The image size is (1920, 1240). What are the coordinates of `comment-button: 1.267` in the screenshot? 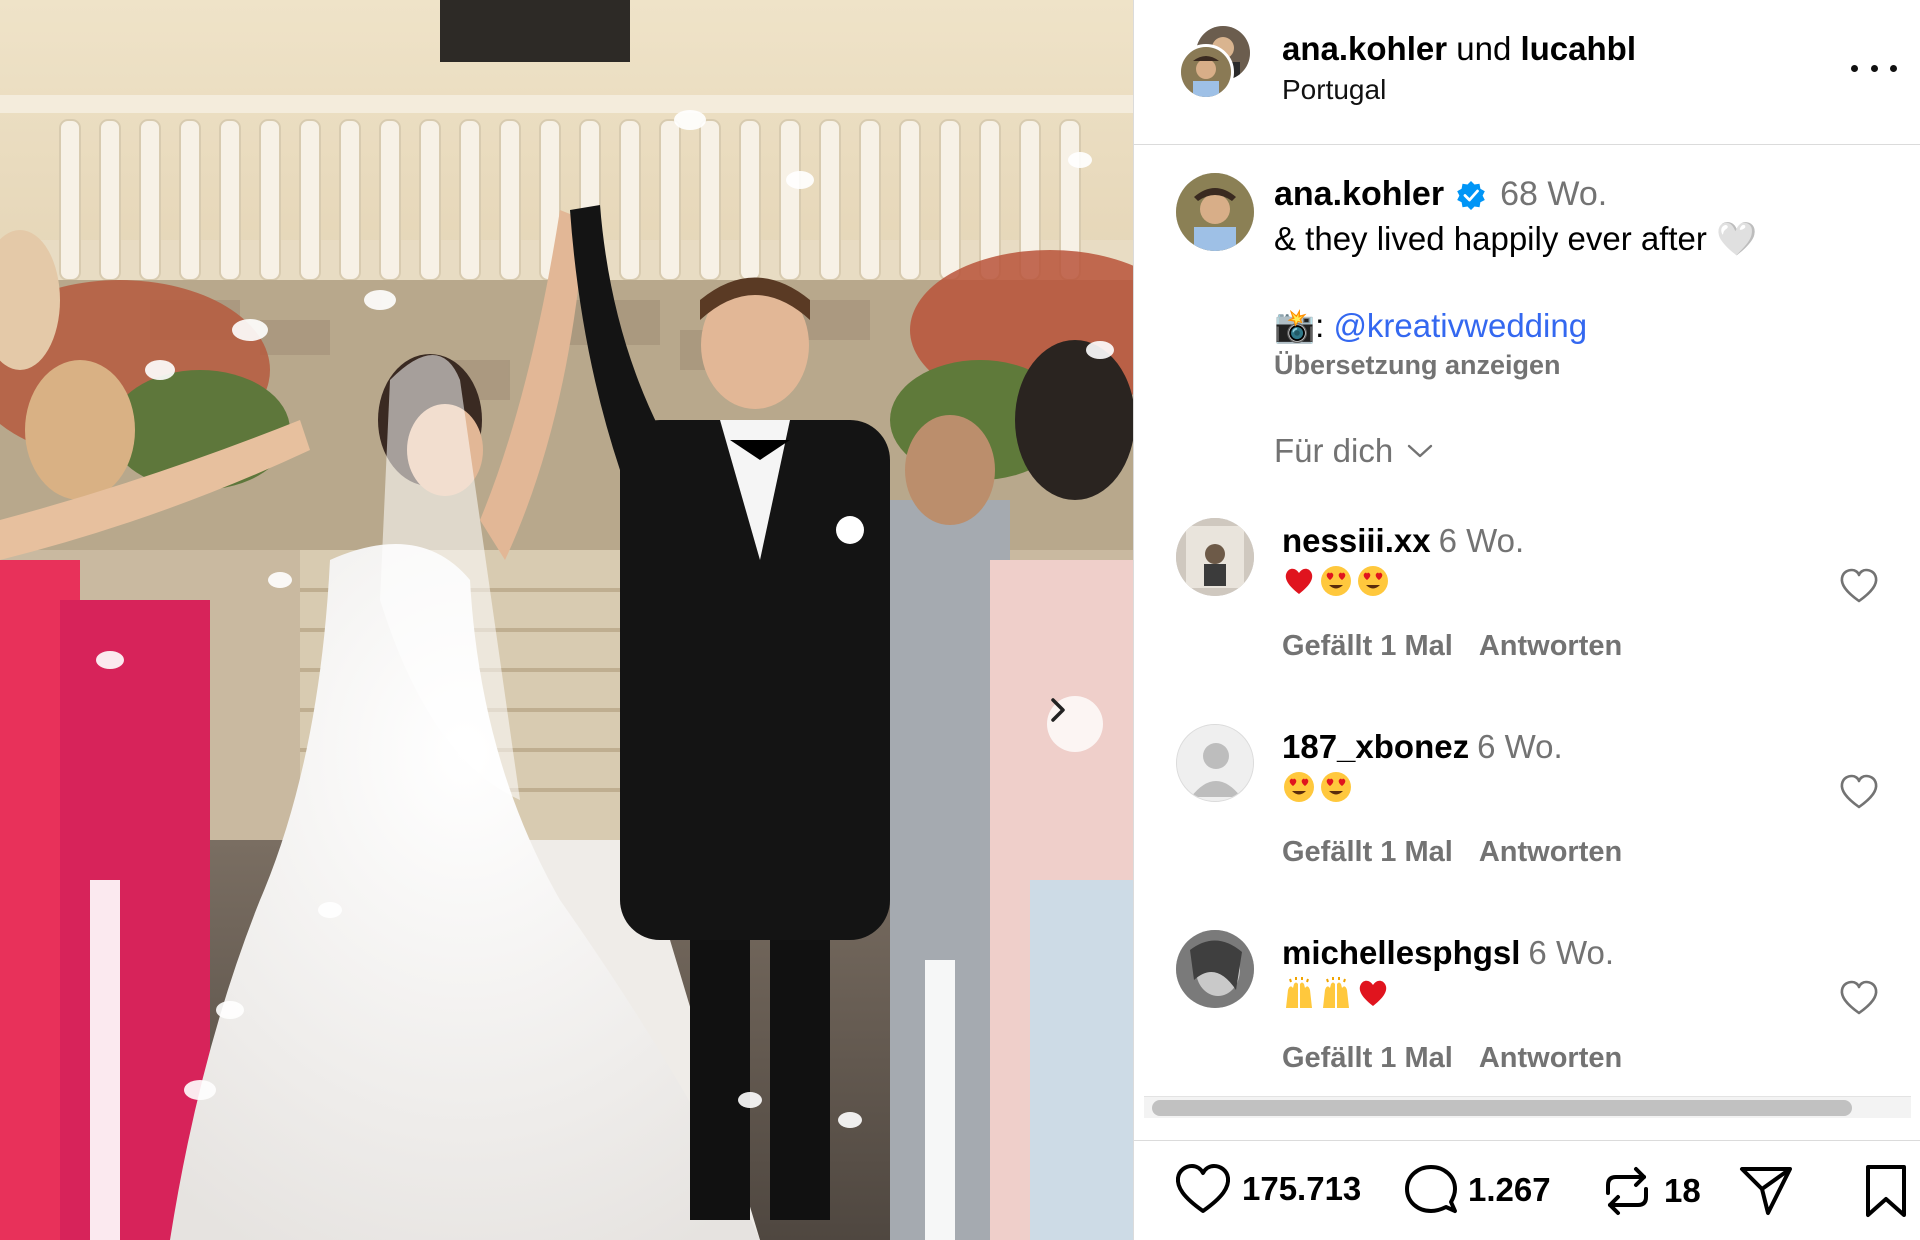 It's located at (1477, 1190).